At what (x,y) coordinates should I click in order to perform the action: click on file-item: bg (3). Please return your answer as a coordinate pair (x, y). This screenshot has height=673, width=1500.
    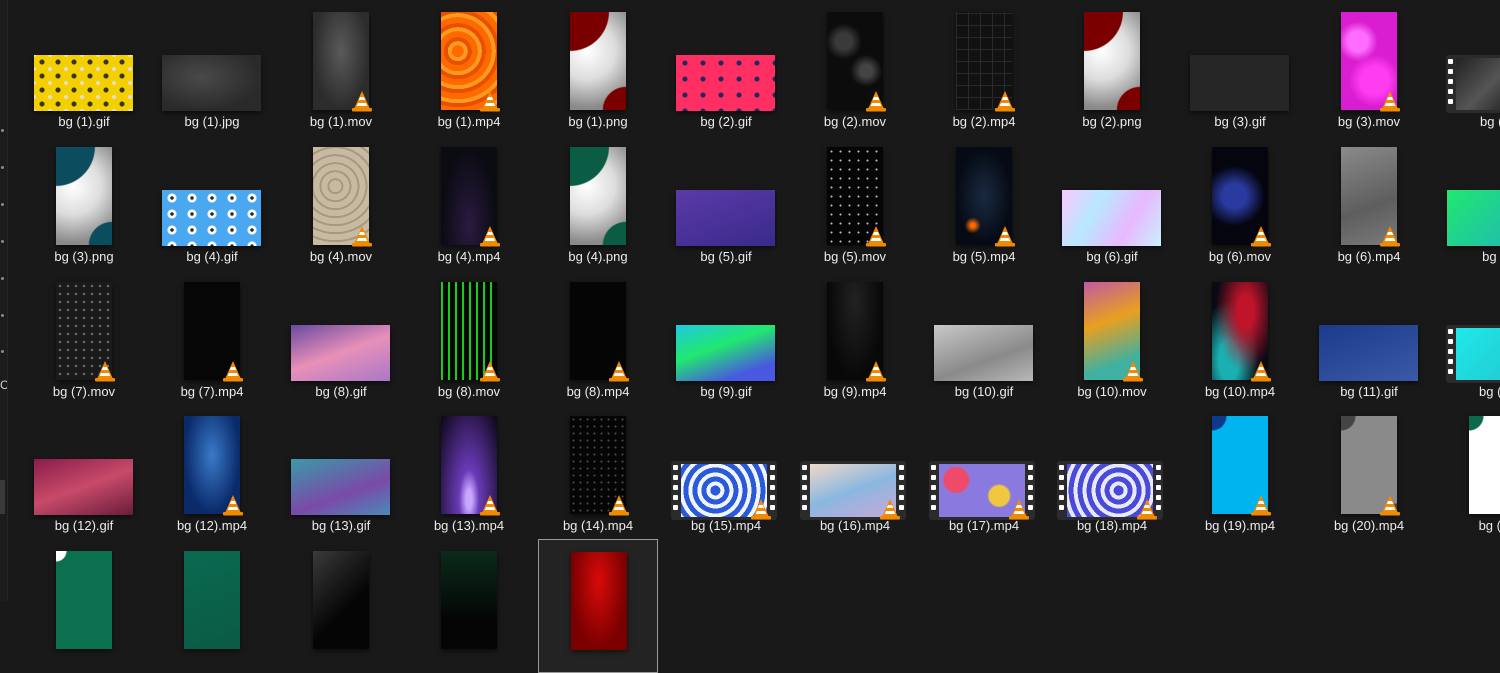
    Looking at the image, I should click on (1468, 67).